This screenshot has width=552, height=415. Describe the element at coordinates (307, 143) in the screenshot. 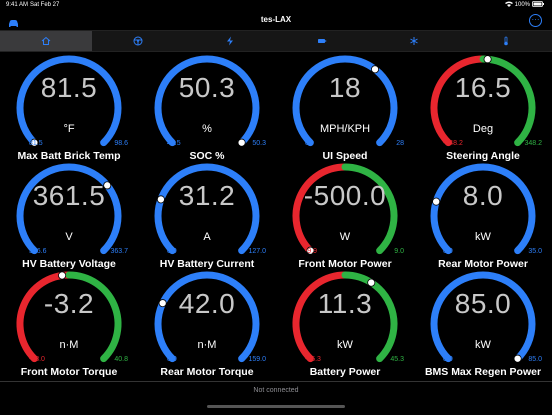

I see `gauge-min-label: 0` at that location.